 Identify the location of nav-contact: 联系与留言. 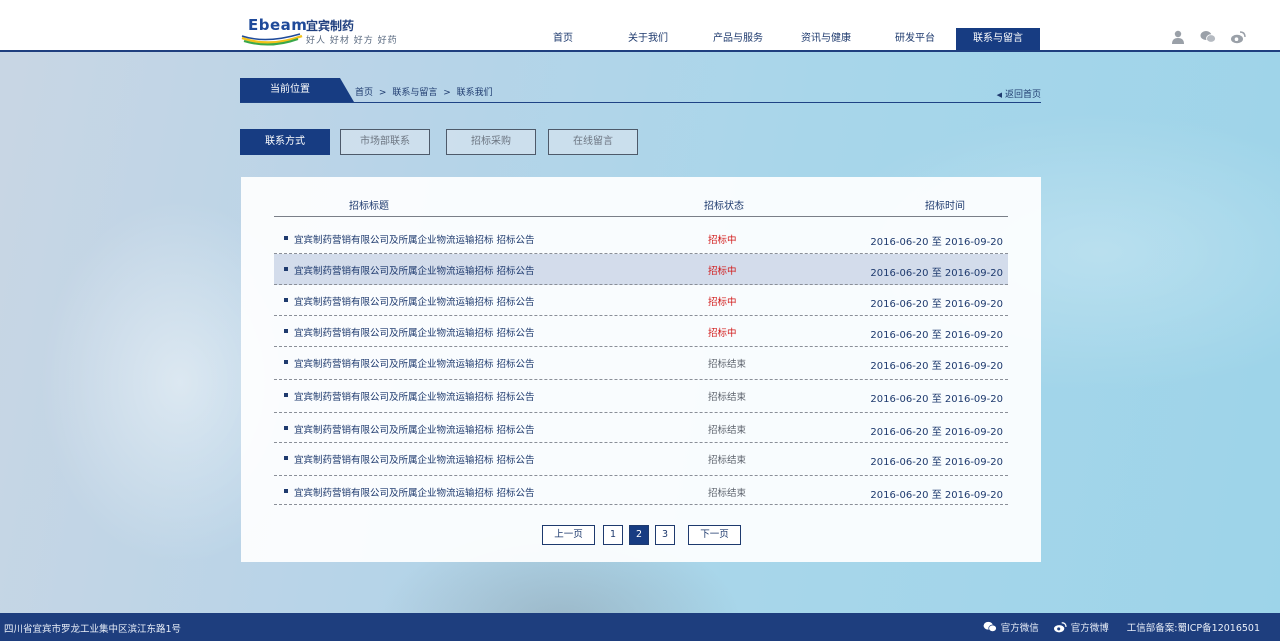
(998, 39).